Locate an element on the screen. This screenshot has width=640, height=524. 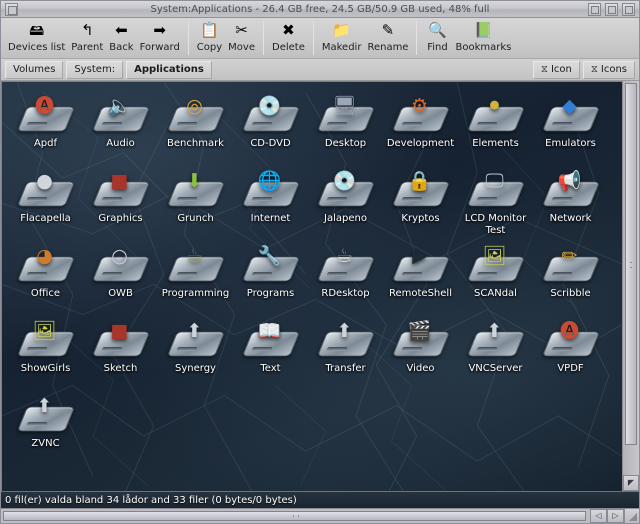
file-icon-item: 📖 Text is located at coordinates (270, 352).